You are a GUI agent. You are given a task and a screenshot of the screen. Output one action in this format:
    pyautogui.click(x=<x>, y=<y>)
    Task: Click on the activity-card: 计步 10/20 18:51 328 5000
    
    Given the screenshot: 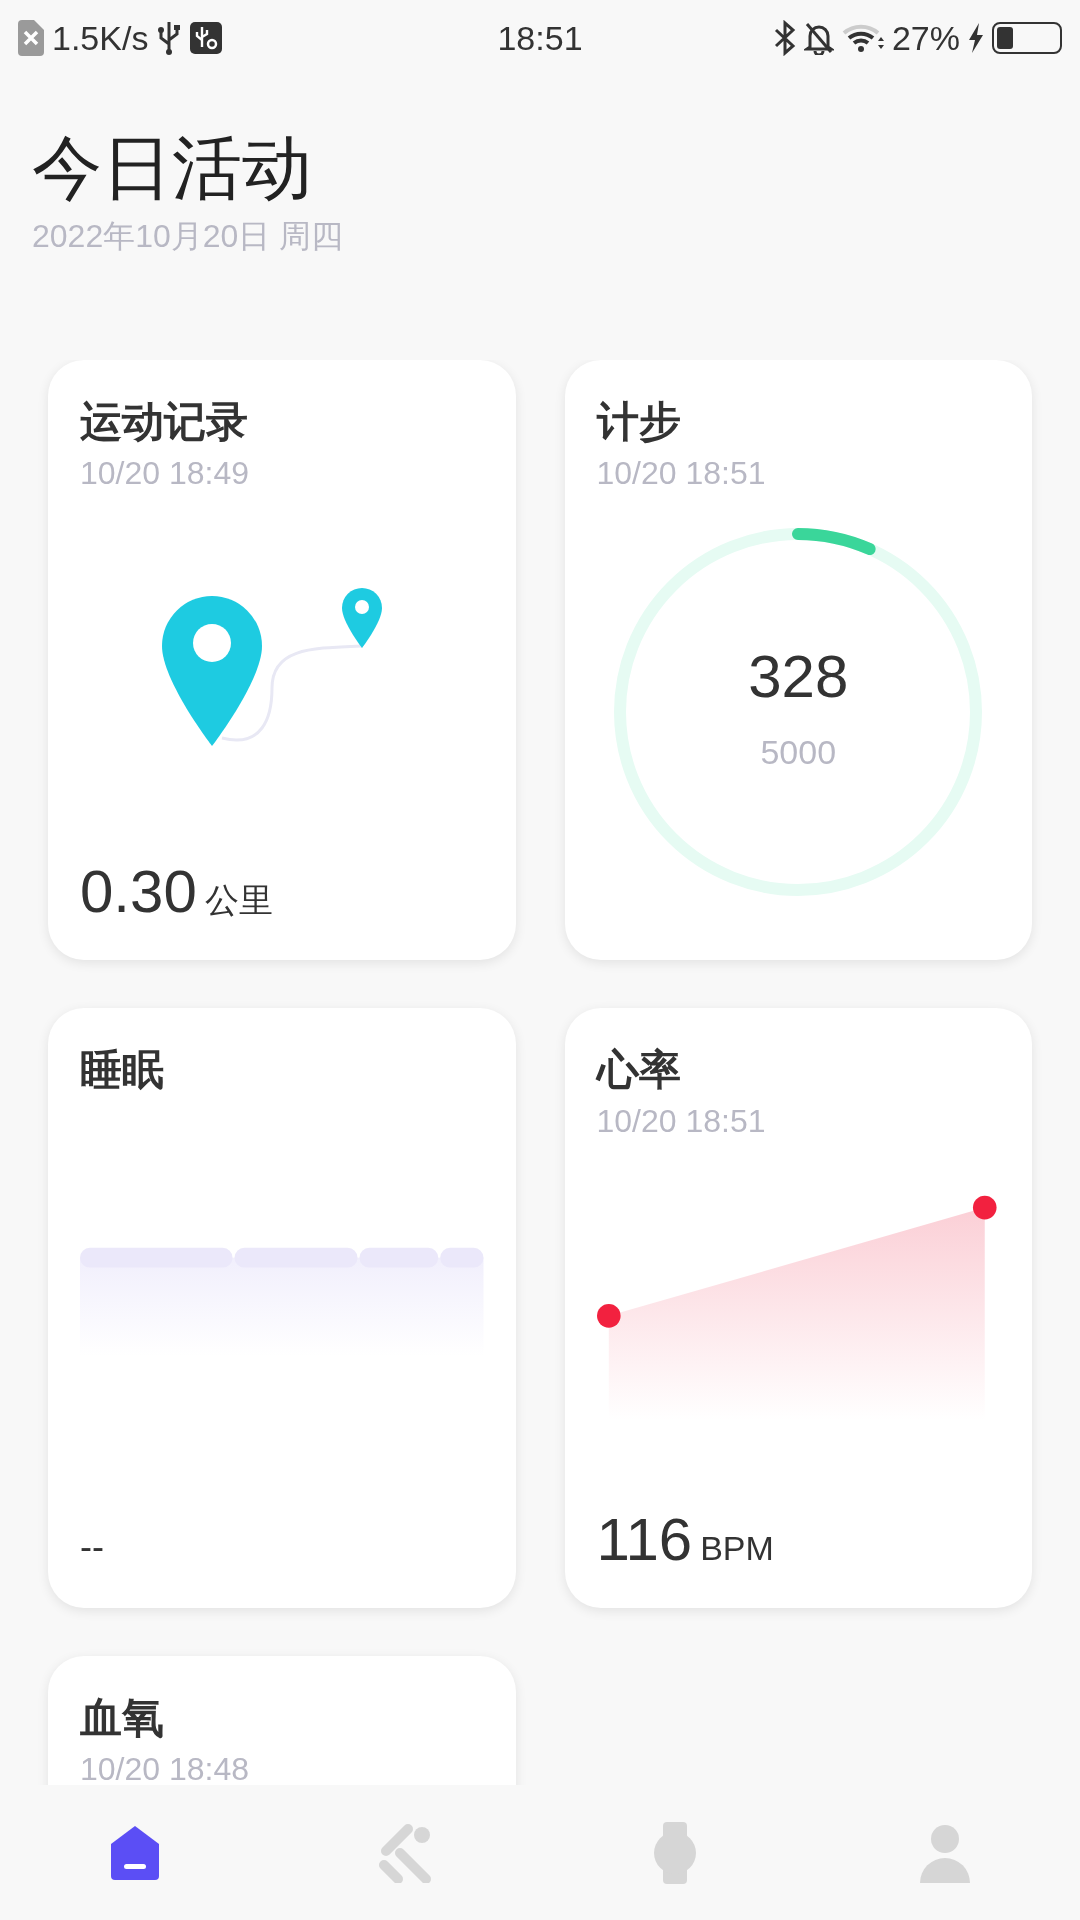 What is the action you would take?
    pyautogui.click(x=798, y=660)
    